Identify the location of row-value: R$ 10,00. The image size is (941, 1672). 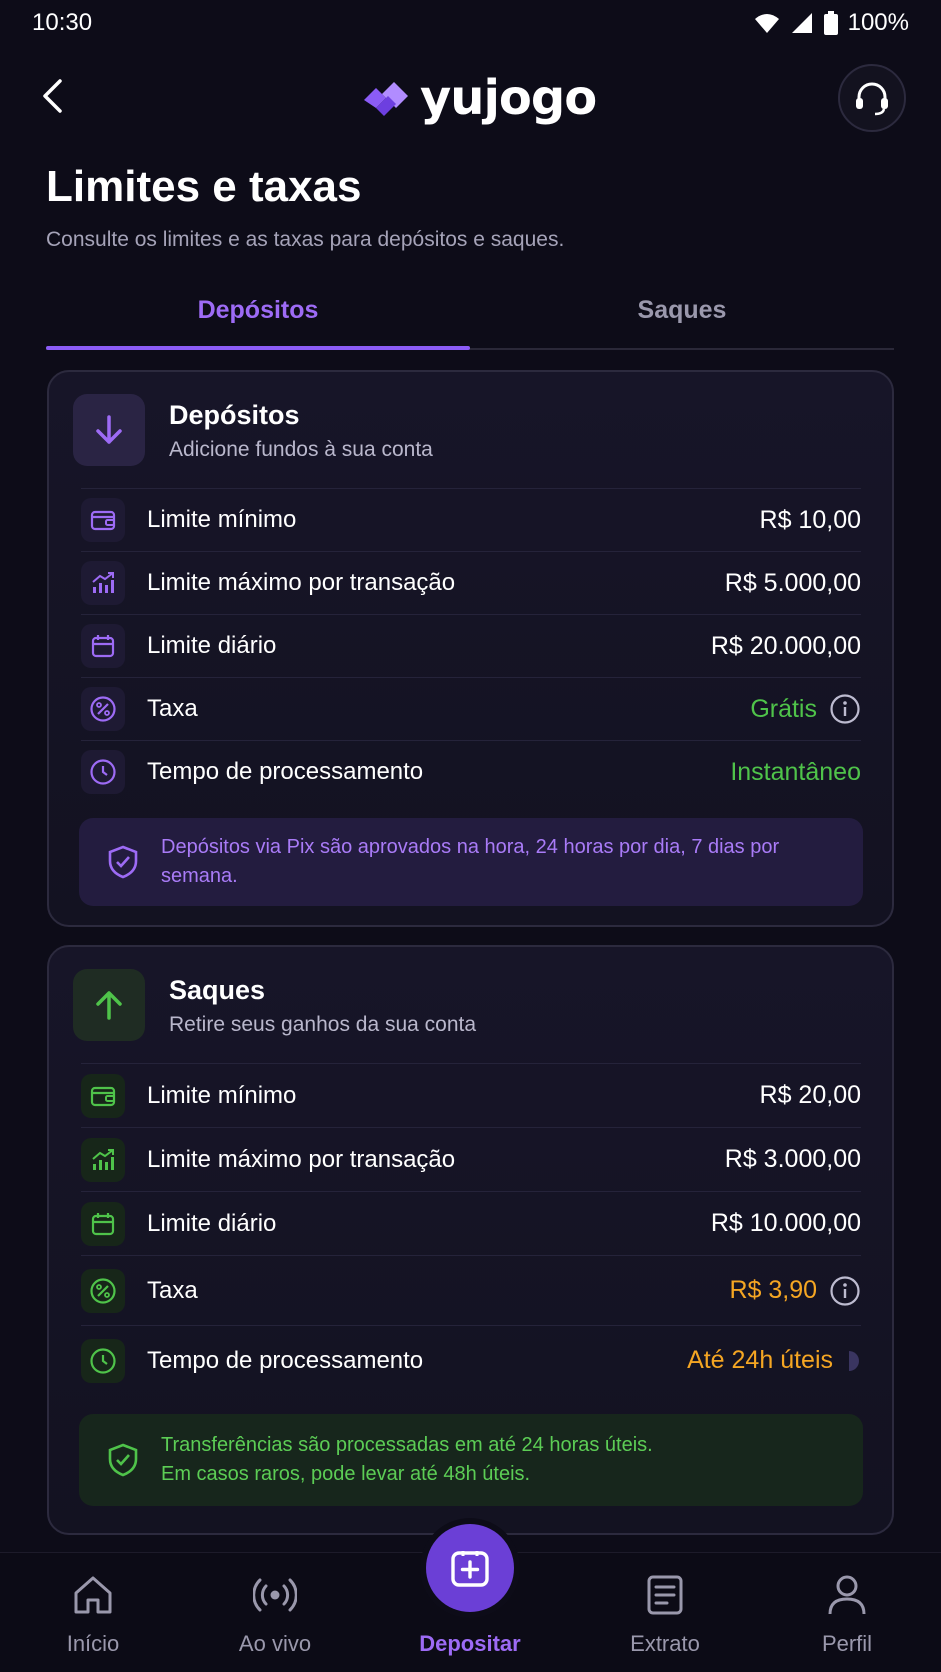
(810, 519).